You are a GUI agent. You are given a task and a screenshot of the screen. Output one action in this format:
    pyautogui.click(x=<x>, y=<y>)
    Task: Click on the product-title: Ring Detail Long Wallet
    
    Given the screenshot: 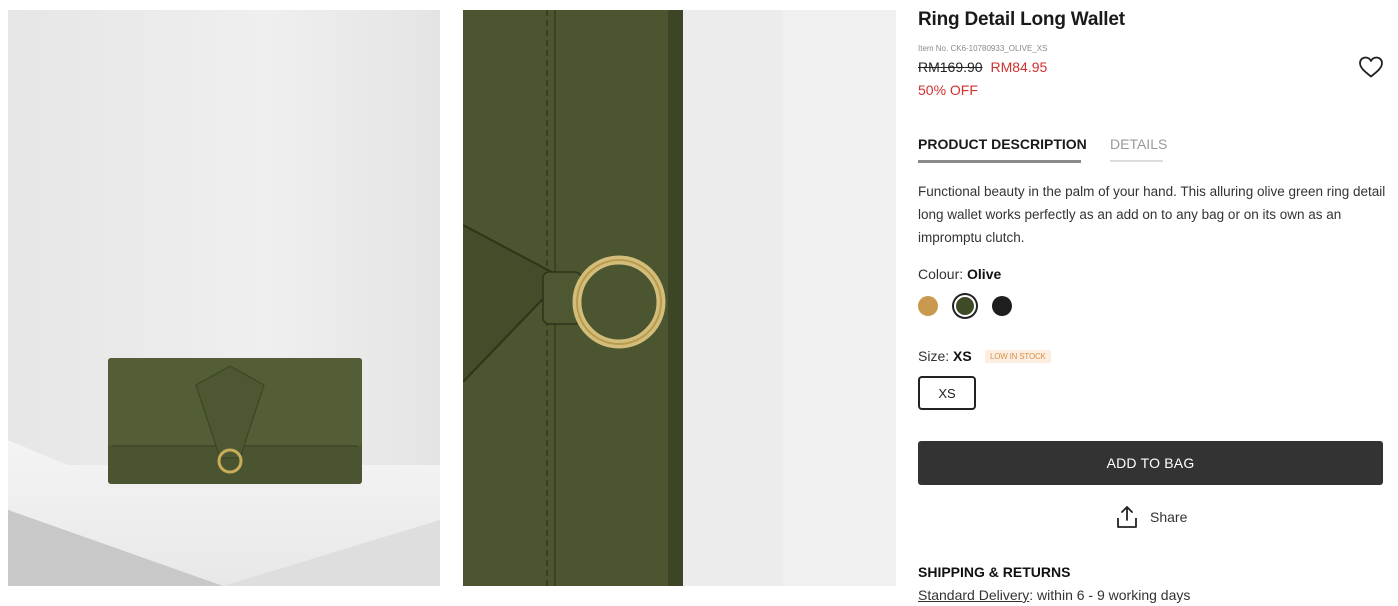 What is the action you would take?
    pyautogui.click(x=1021, y=19)
    